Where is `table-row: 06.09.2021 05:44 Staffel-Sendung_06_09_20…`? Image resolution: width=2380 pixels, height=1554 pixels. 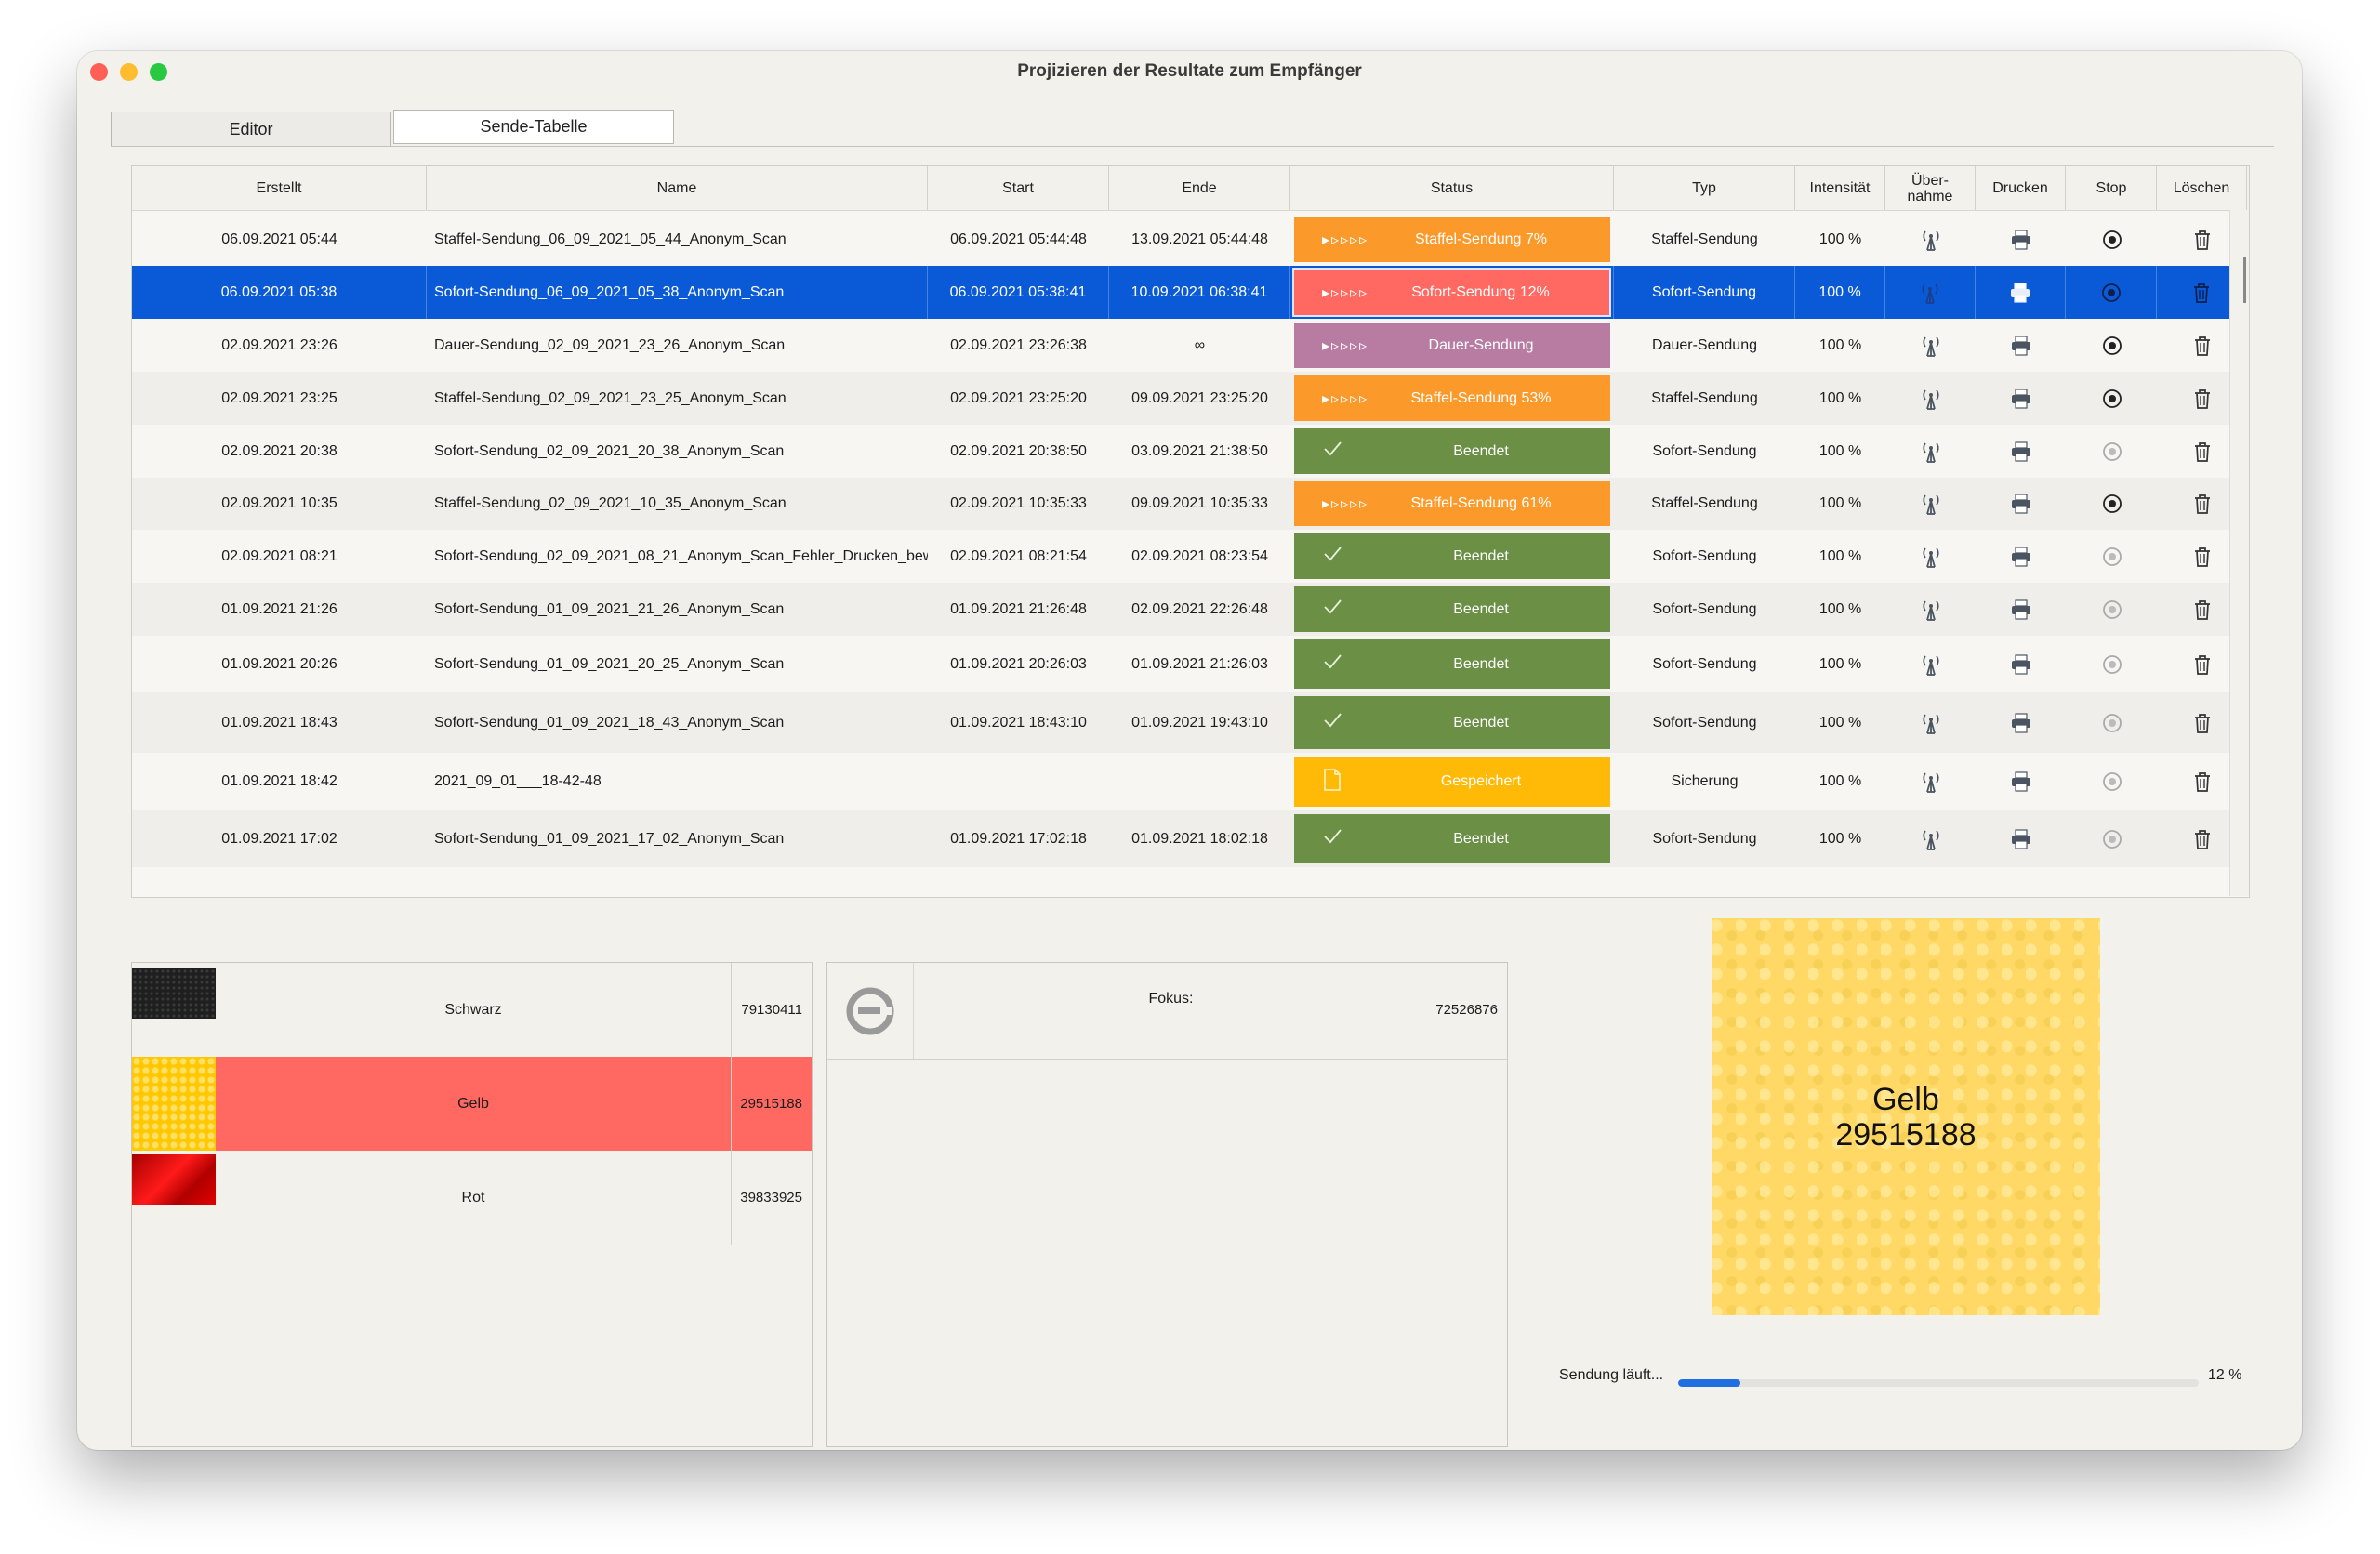 table-row: 06.09.2021 05:44 Staffel-Sendung_06_09_20… is located at coordinates (1181, 240).